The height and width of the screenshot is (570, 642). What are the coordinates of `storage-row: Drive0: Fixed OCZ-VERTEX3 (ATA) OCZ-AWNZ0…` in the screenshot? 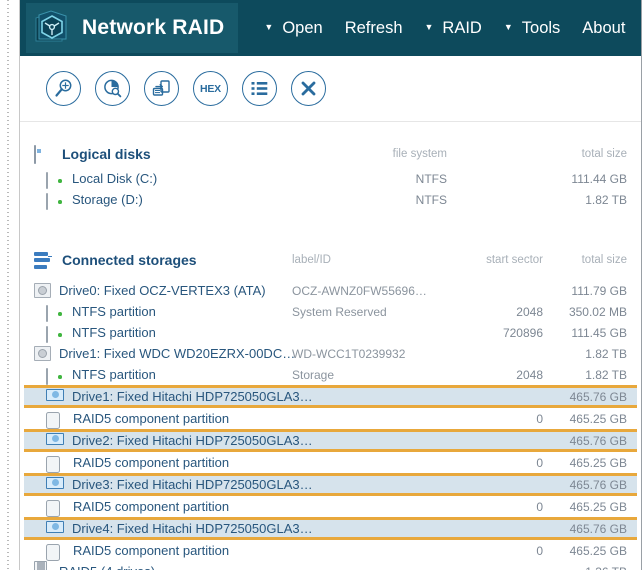 It's located at (330, 290).